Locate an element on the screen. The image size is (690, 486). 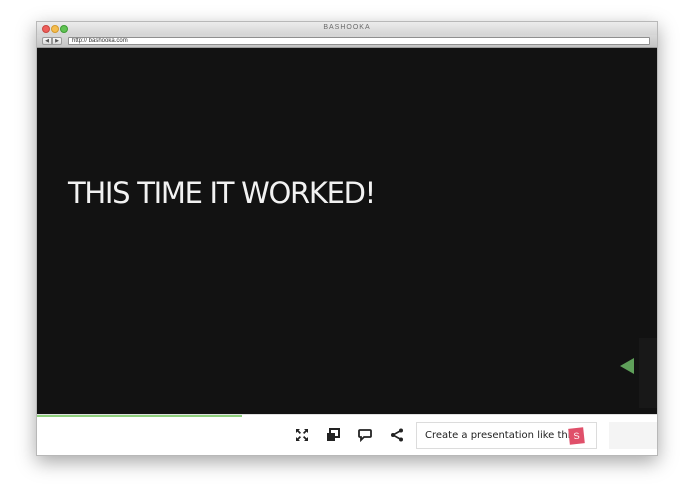
address-bar: http:// bashooka.com is located at coordinates (359, 41).